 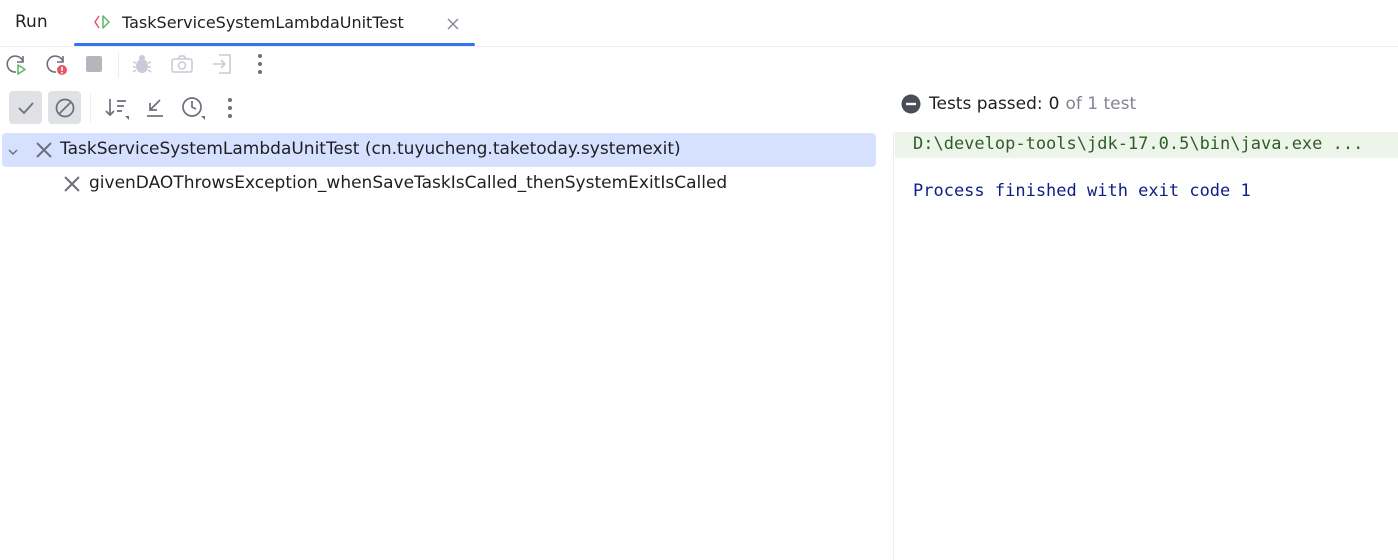 I want to click on panel-title: Run, so click(x=31, y=22).